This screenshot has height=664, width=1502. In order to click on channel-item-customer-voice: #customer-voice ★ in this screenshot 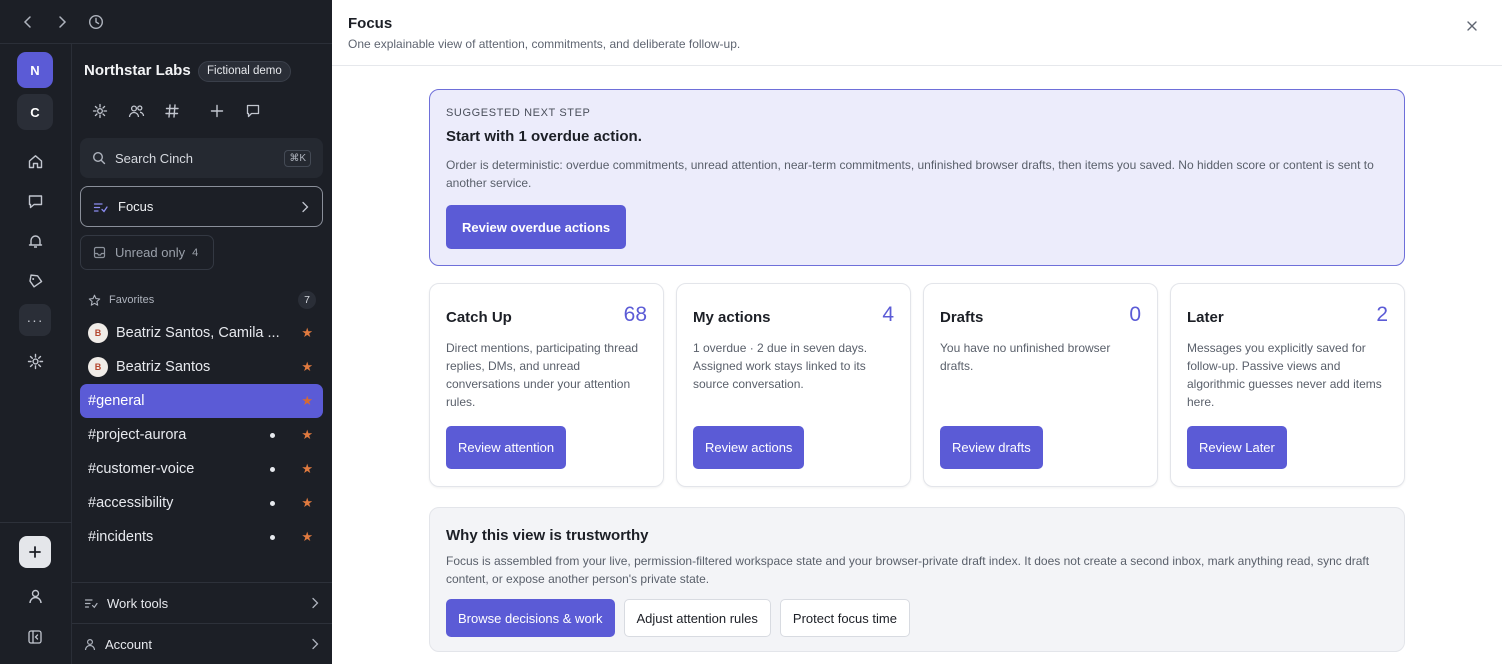, I will do `click(201, 469)`.